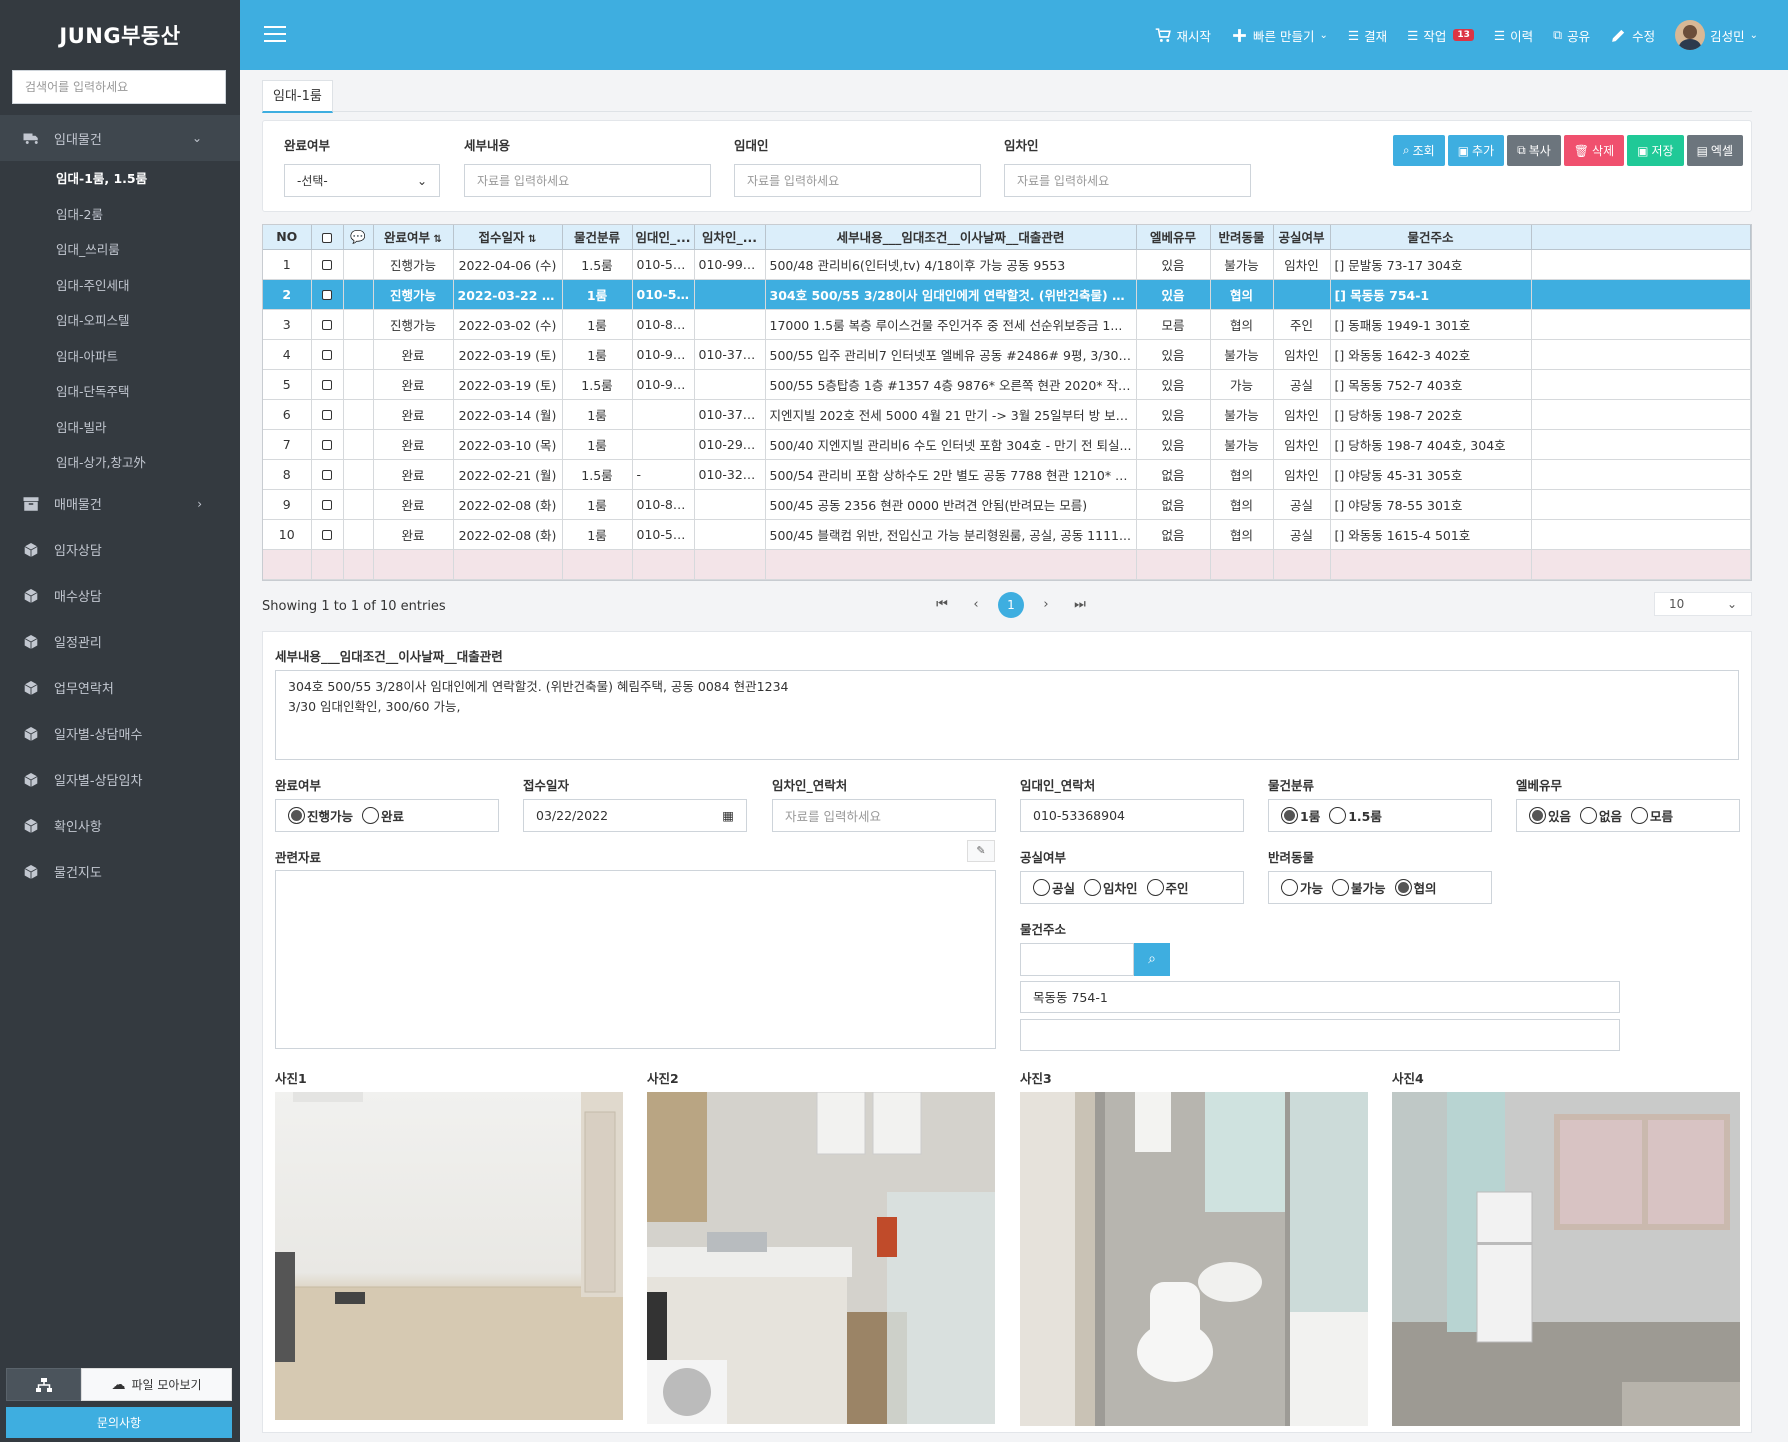  I want to click on sidebar-subitem: 임대-주인세대, so click(120, 286).